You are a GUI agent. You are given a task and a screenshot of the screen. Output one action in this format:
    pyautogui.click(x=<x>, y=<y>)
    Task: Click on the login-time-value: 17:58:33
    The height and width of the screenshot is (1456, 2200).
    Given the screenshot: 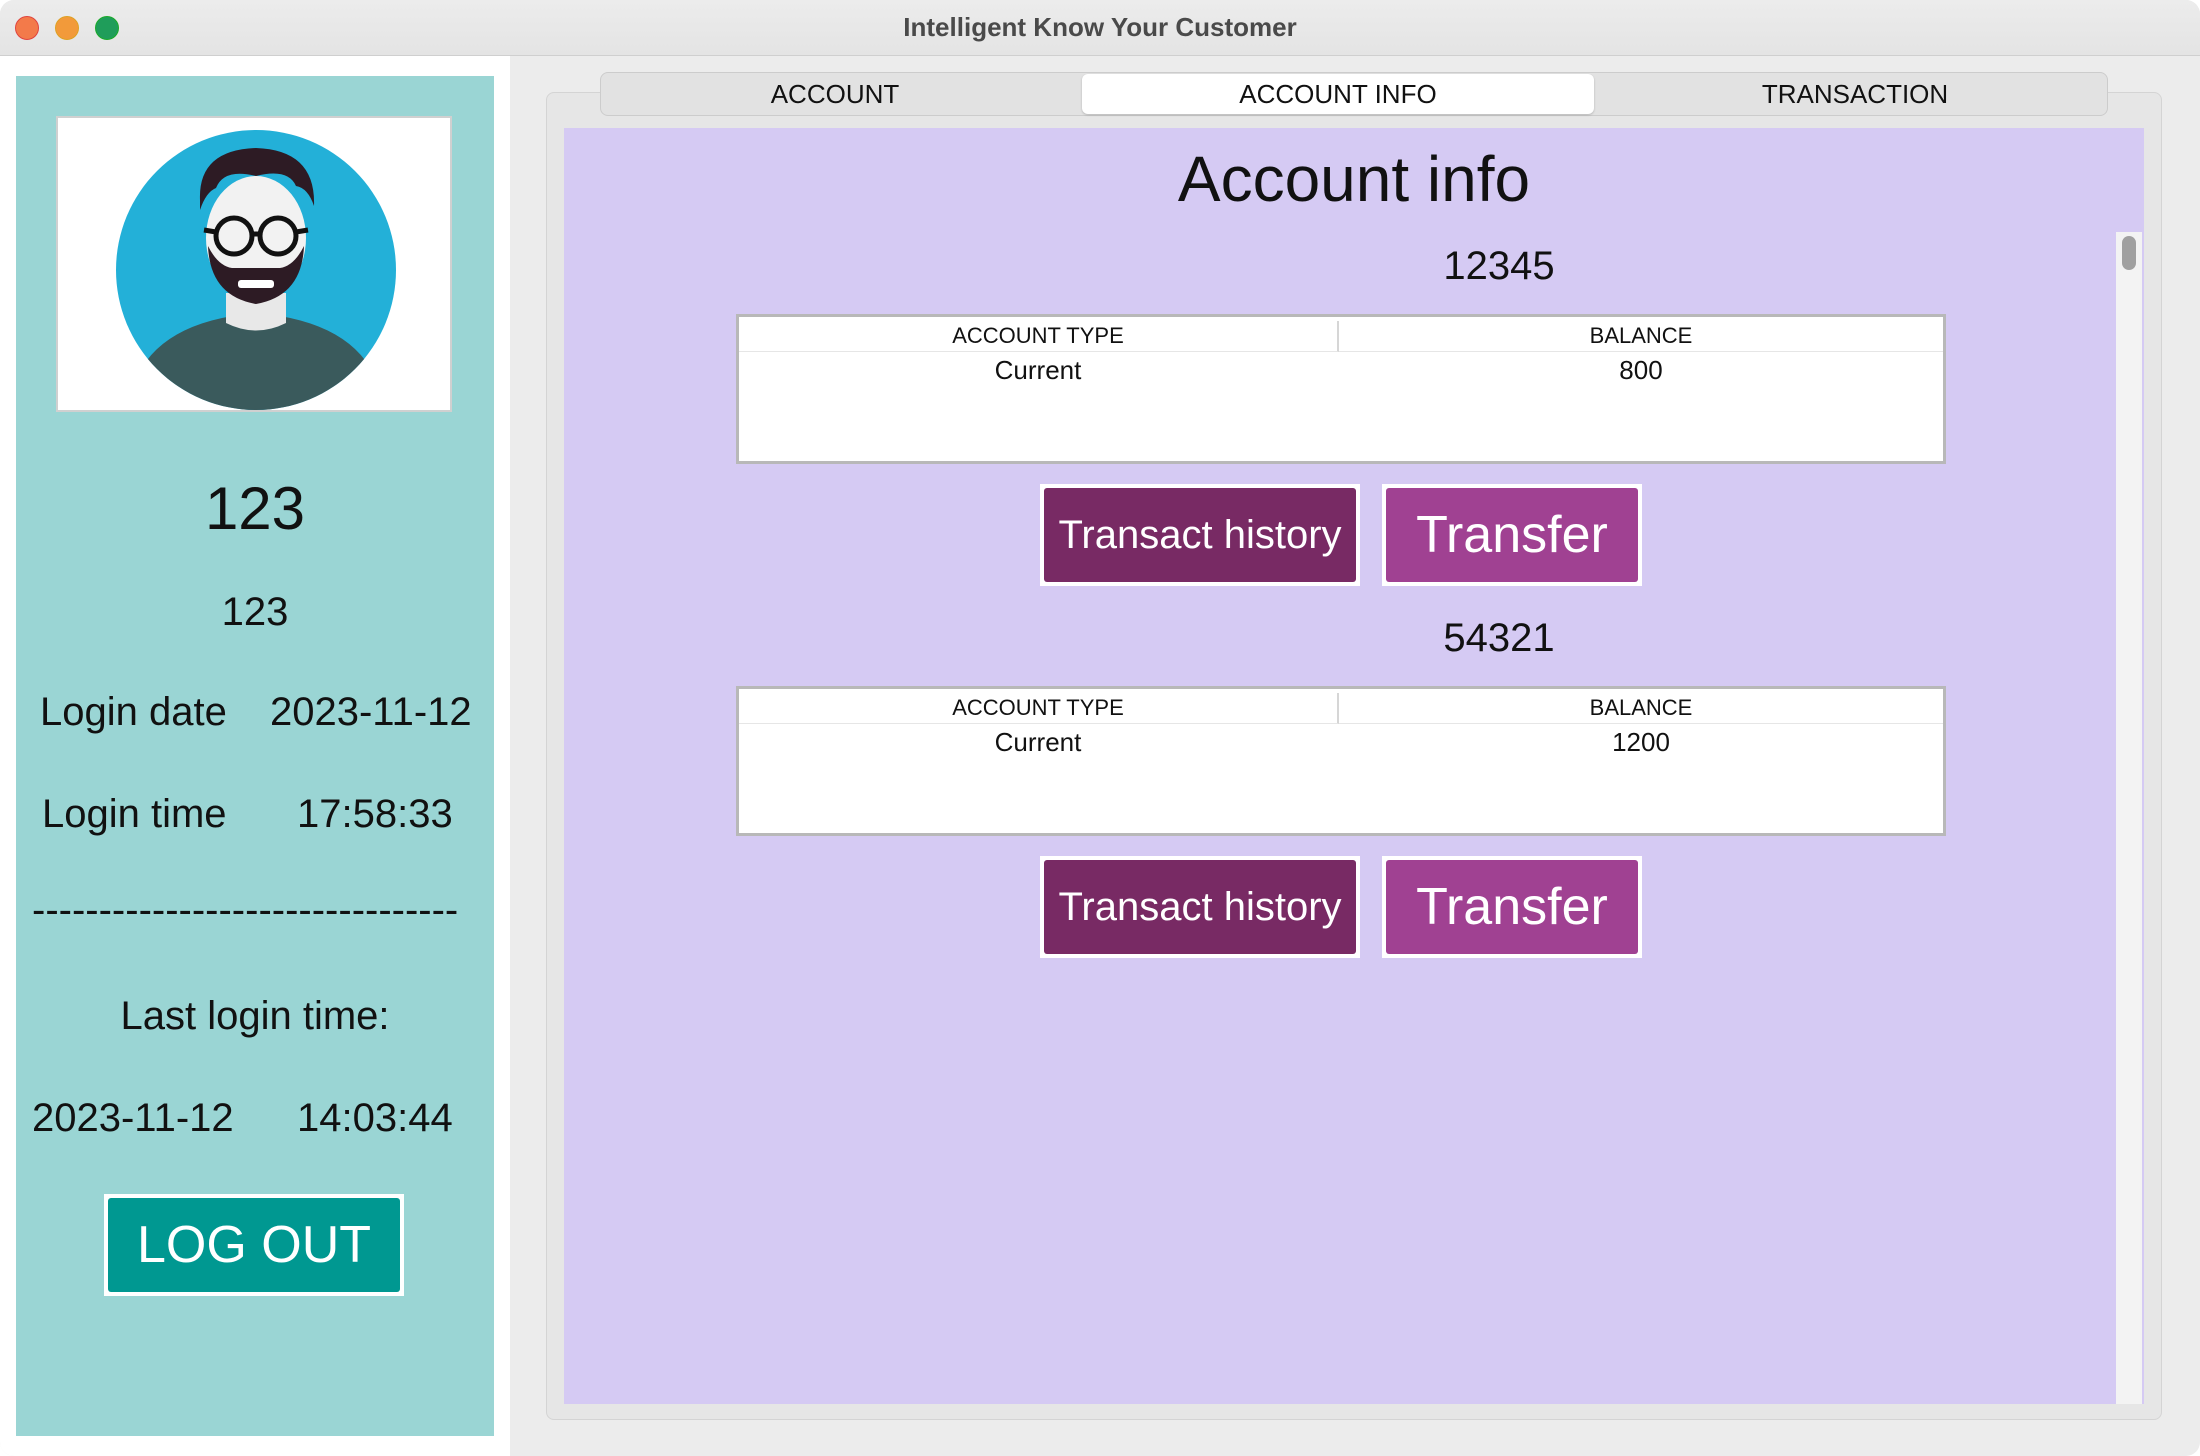 What is the action you would take?
    pyautogui.click(x=375, y=814)
    